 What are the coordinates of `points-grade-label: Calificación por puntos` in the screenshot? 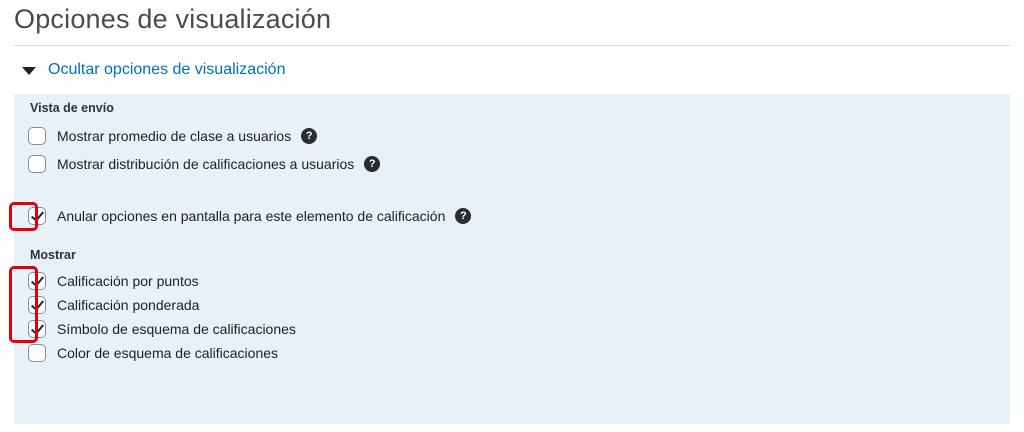 It's located at (128, 281).